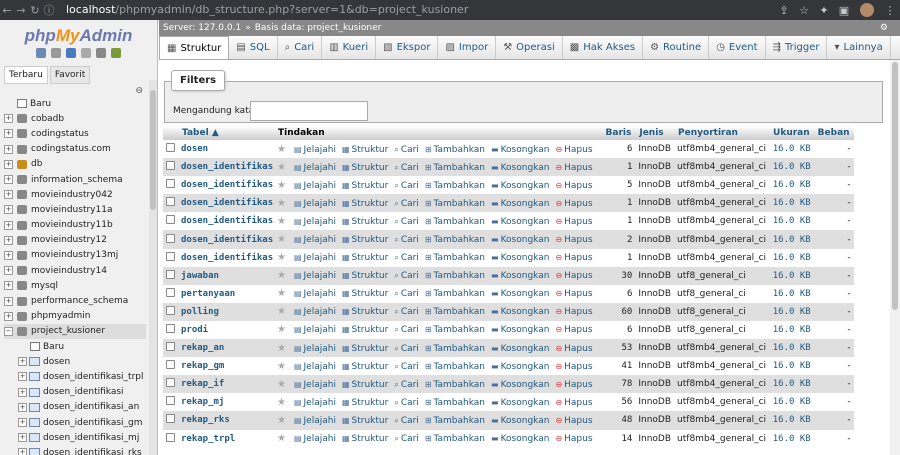 The width and height of the screenshot is (900, 455). Describe the element at coordinates (226, 366) in the screenshot. I see `table-name-link: rekap_gm` at that location.